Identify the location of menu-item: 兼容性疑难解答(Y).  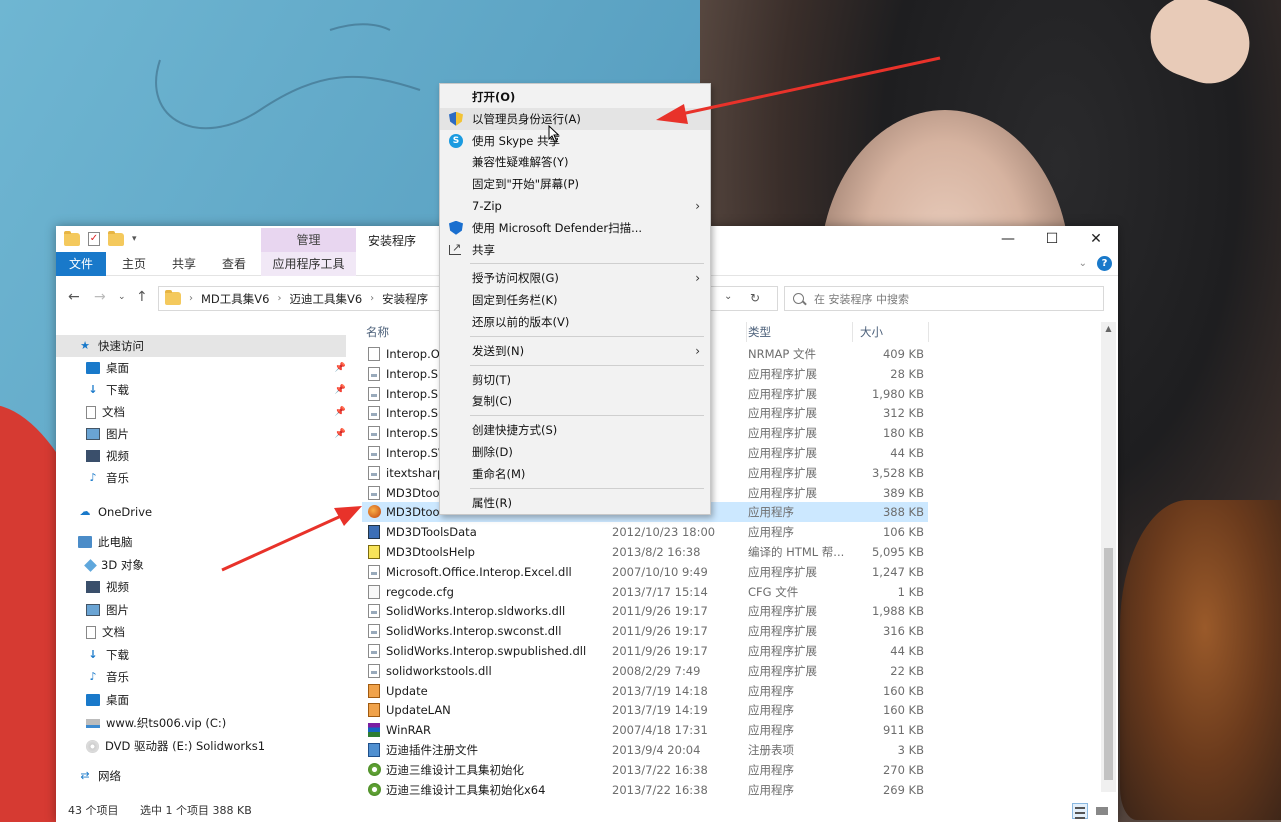
(575, 162).